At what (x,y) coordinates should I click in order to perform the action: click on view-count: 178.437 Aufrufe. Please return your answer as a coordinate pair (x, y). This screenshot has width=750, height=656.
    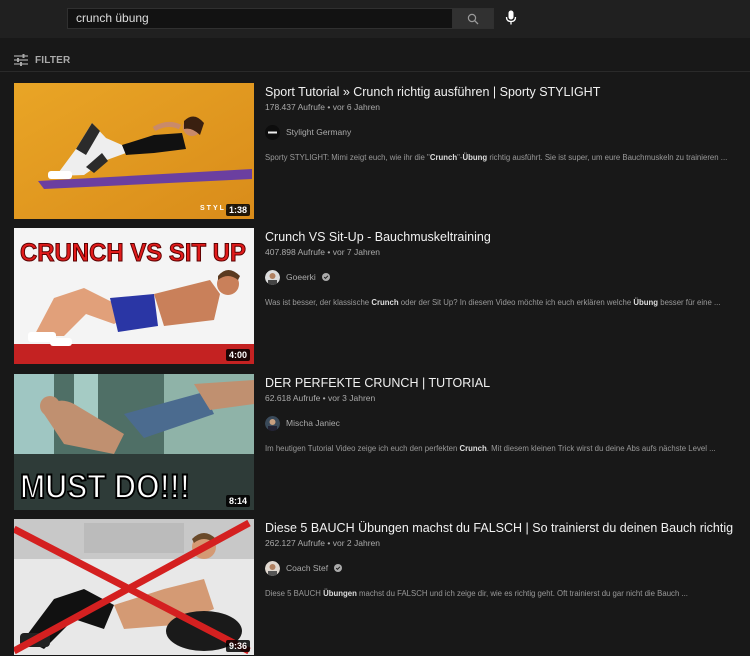
    Looking at the image, I should click on (295, 107).